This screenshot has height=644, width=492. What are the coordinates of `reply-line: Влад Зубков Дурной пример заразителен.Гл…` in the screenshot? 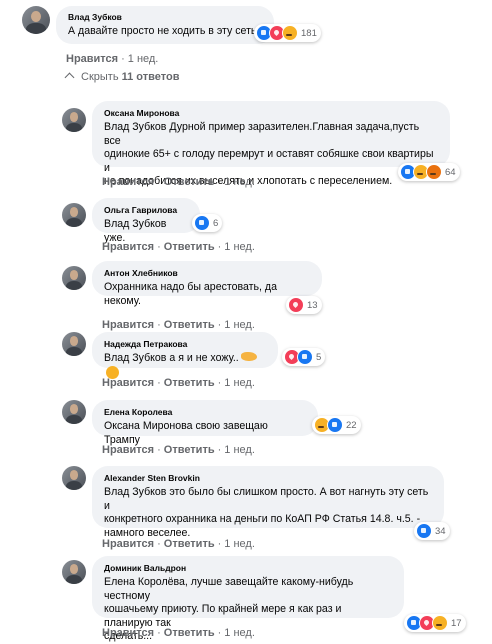 It's located at (262, 134).